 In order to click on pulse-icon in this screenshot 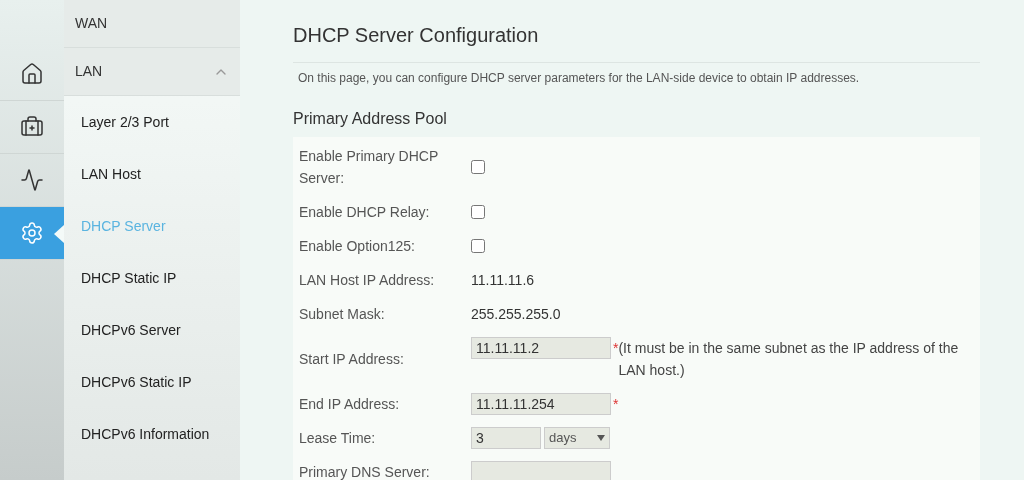, I will do `click(32, 180)`.